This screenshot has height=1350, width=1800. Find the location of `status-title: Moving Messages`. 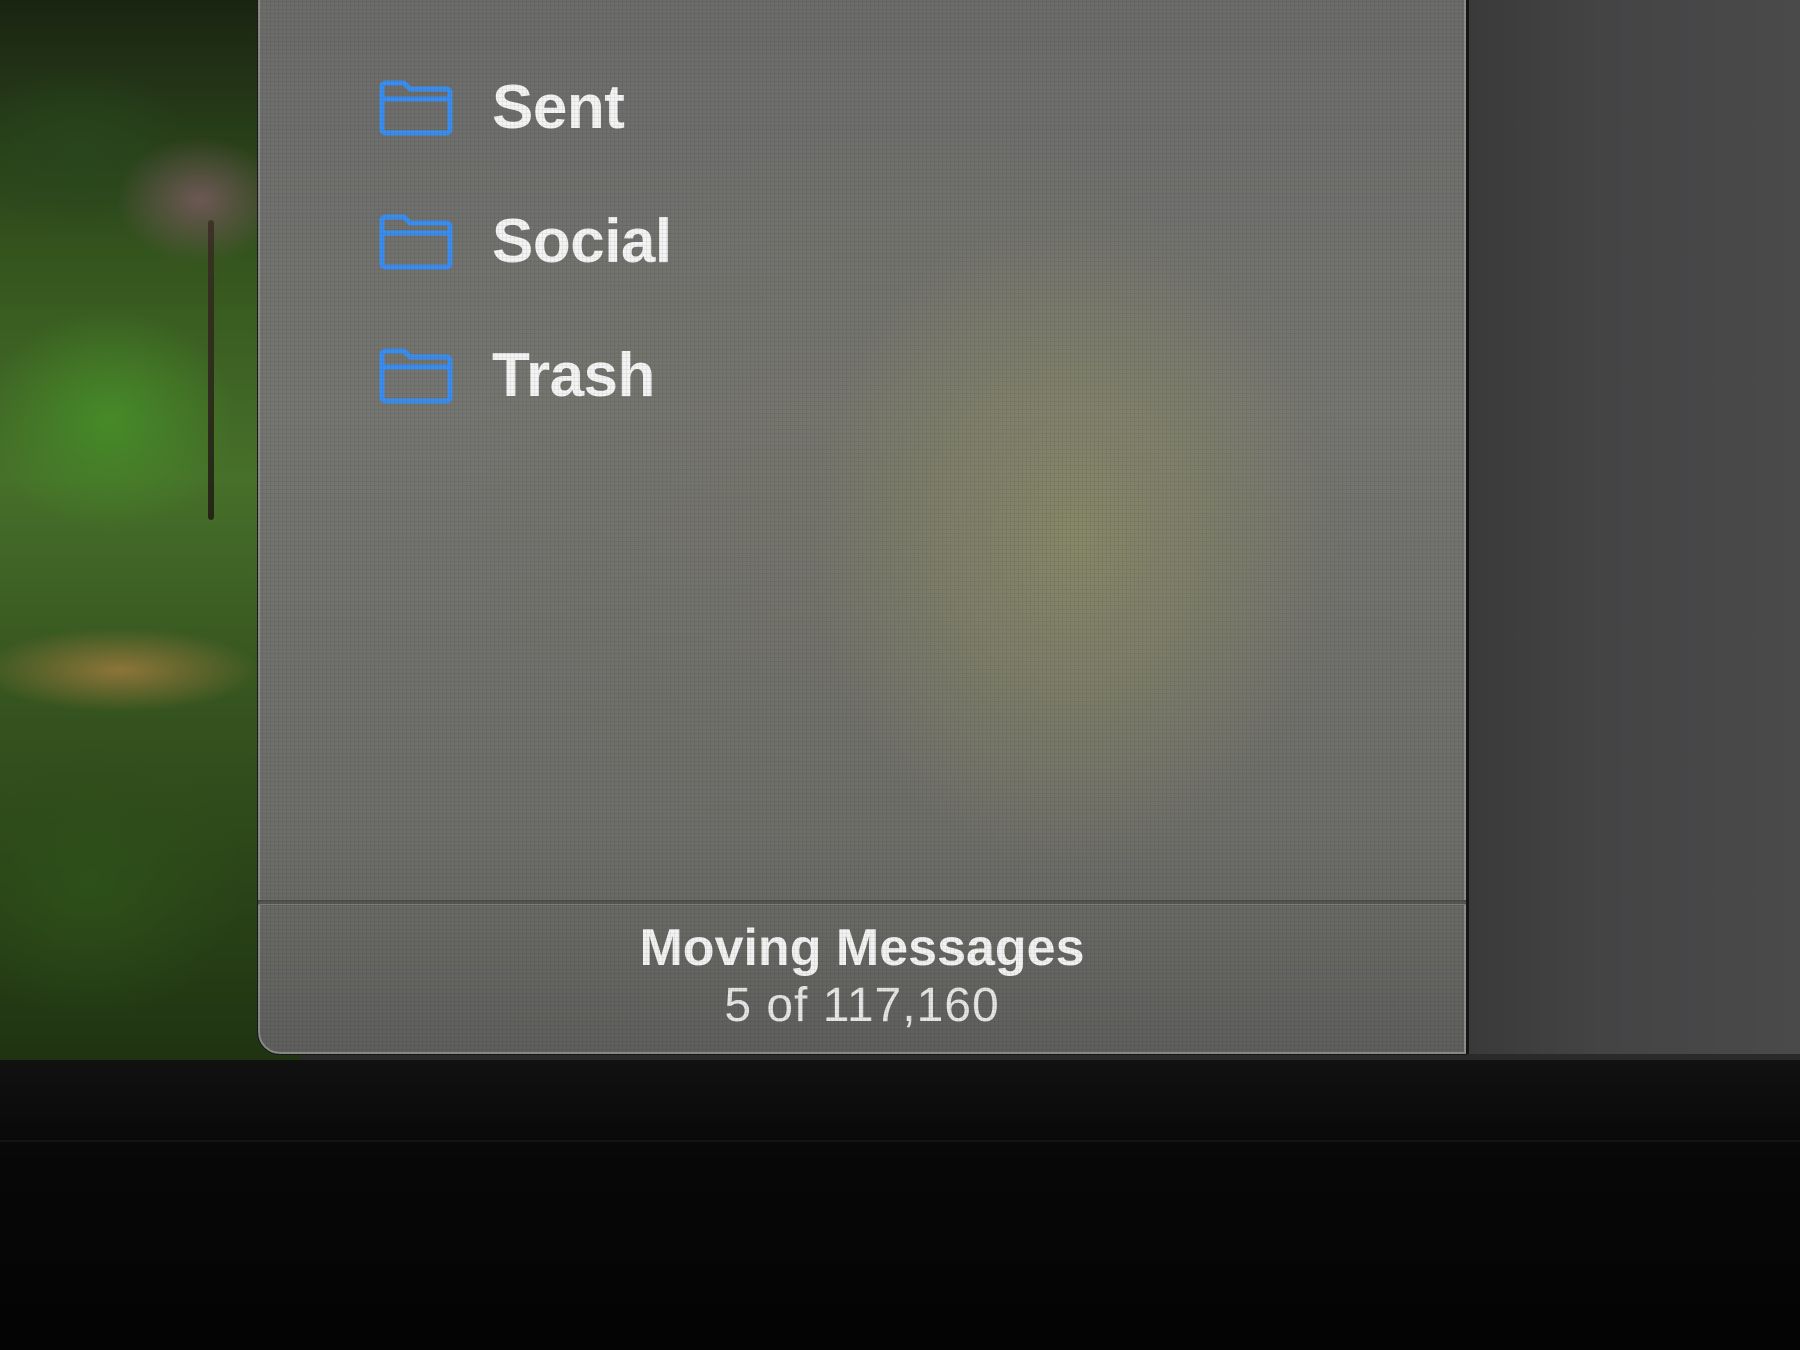

status-title: Moving Messages is located at coordinates (862, 948).